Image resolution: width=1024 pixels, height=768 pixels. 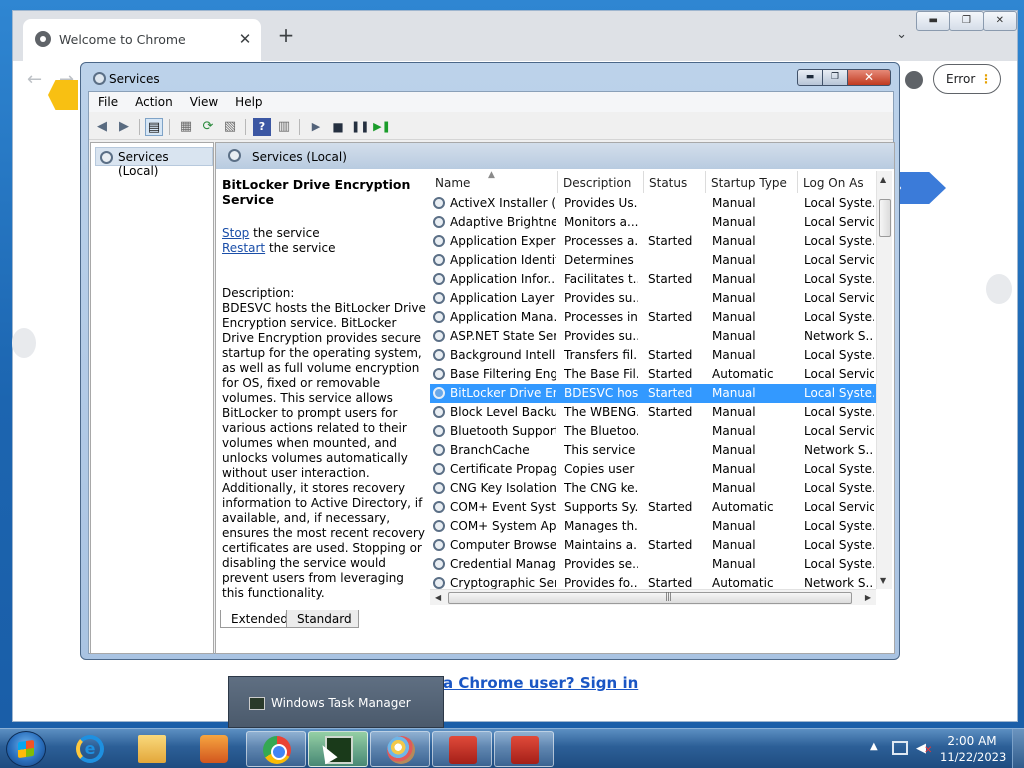 I want to click on back-icon: ◀, so click(x=102, y=127).